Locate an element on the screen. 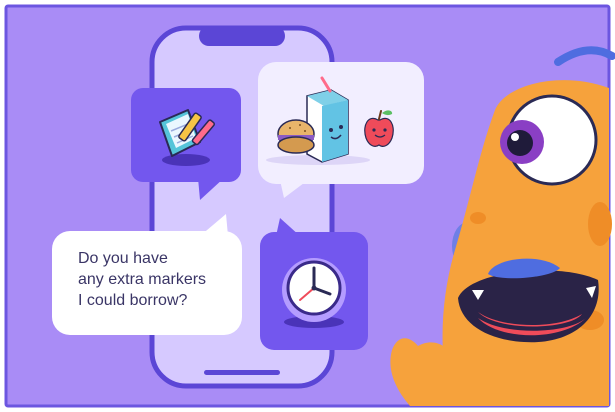 Image resolution: width=615 pixels, height=412 pixels. phone-notch is located at coordinates (242, 36).